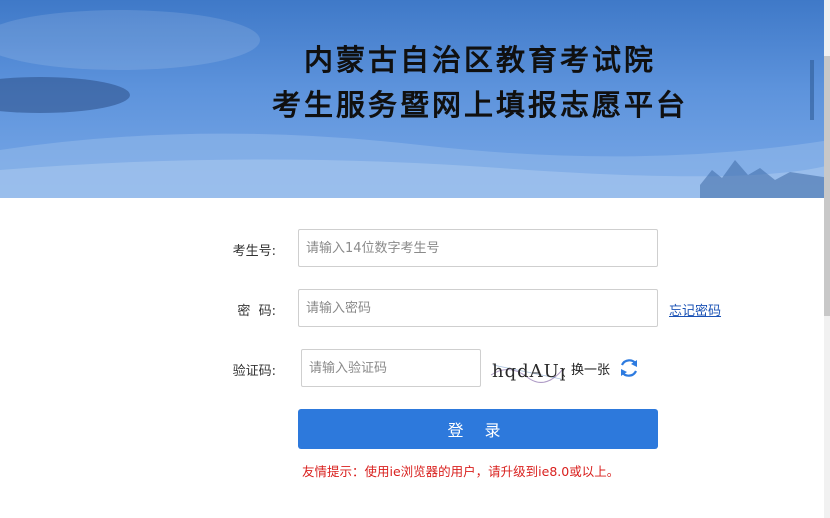 The height and width of the screenshot is (518, 830). I want to click on refresh-captcha-link: 换一张, so click(590, 368).